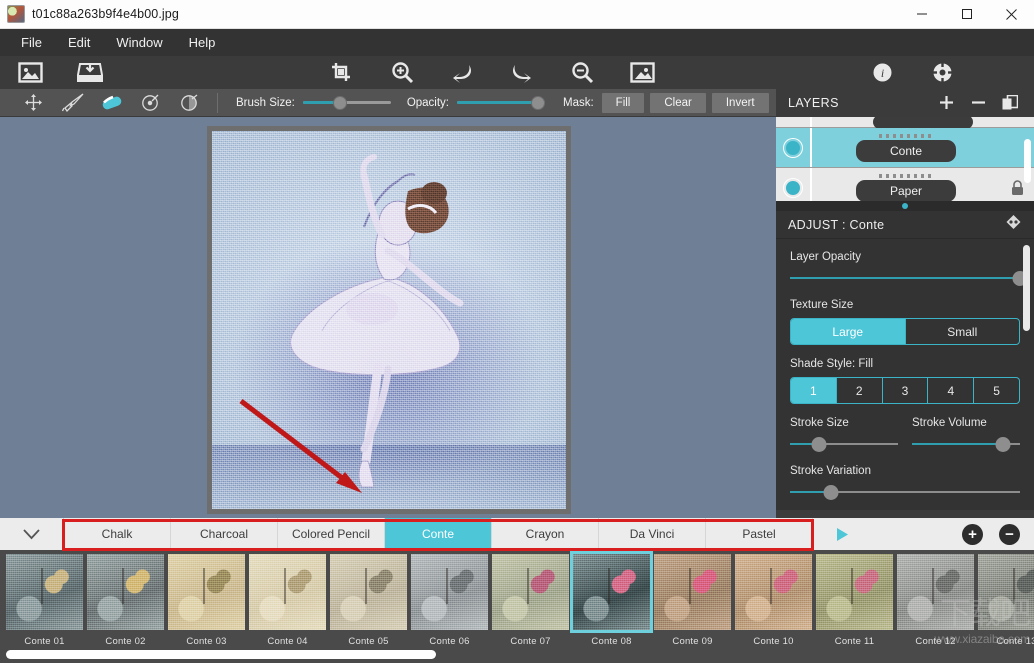 The height and width of the screenshot is (663, 1034). Describe the element at coordinates (1026, 288) in the screenshot. I see `adjust-panel-scrollbar` at that location.